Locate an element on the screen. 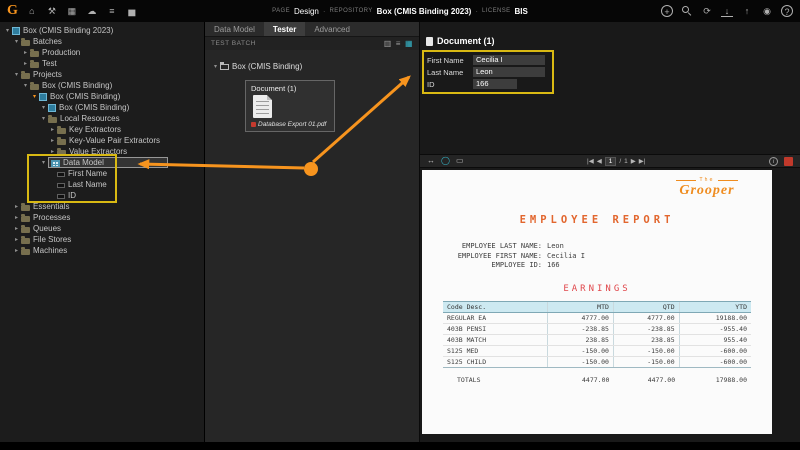 The height and width of the screenshot is (450, 800). tree-item-test: ▸ Test is located at coordinates (102, 63).